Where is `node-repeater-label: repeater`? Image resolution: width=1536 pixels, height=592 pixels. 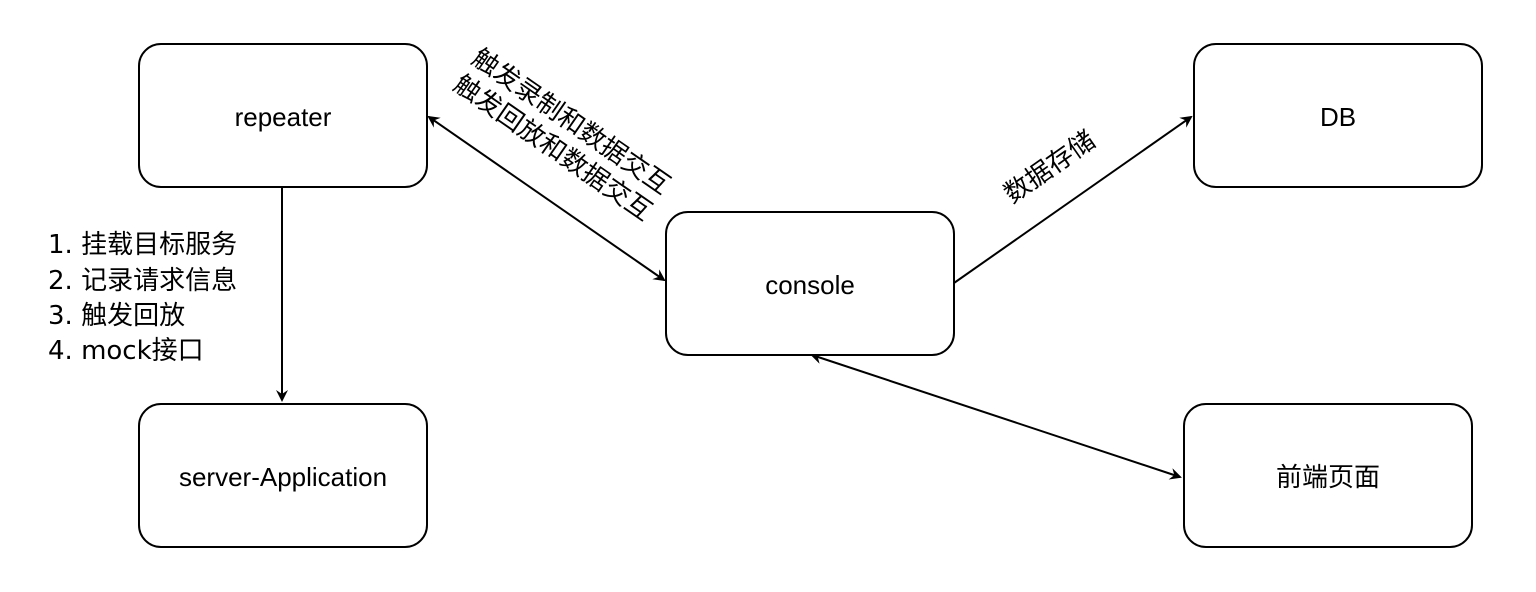 node-repeater-label: repeater is located at coordinates (283, 117).